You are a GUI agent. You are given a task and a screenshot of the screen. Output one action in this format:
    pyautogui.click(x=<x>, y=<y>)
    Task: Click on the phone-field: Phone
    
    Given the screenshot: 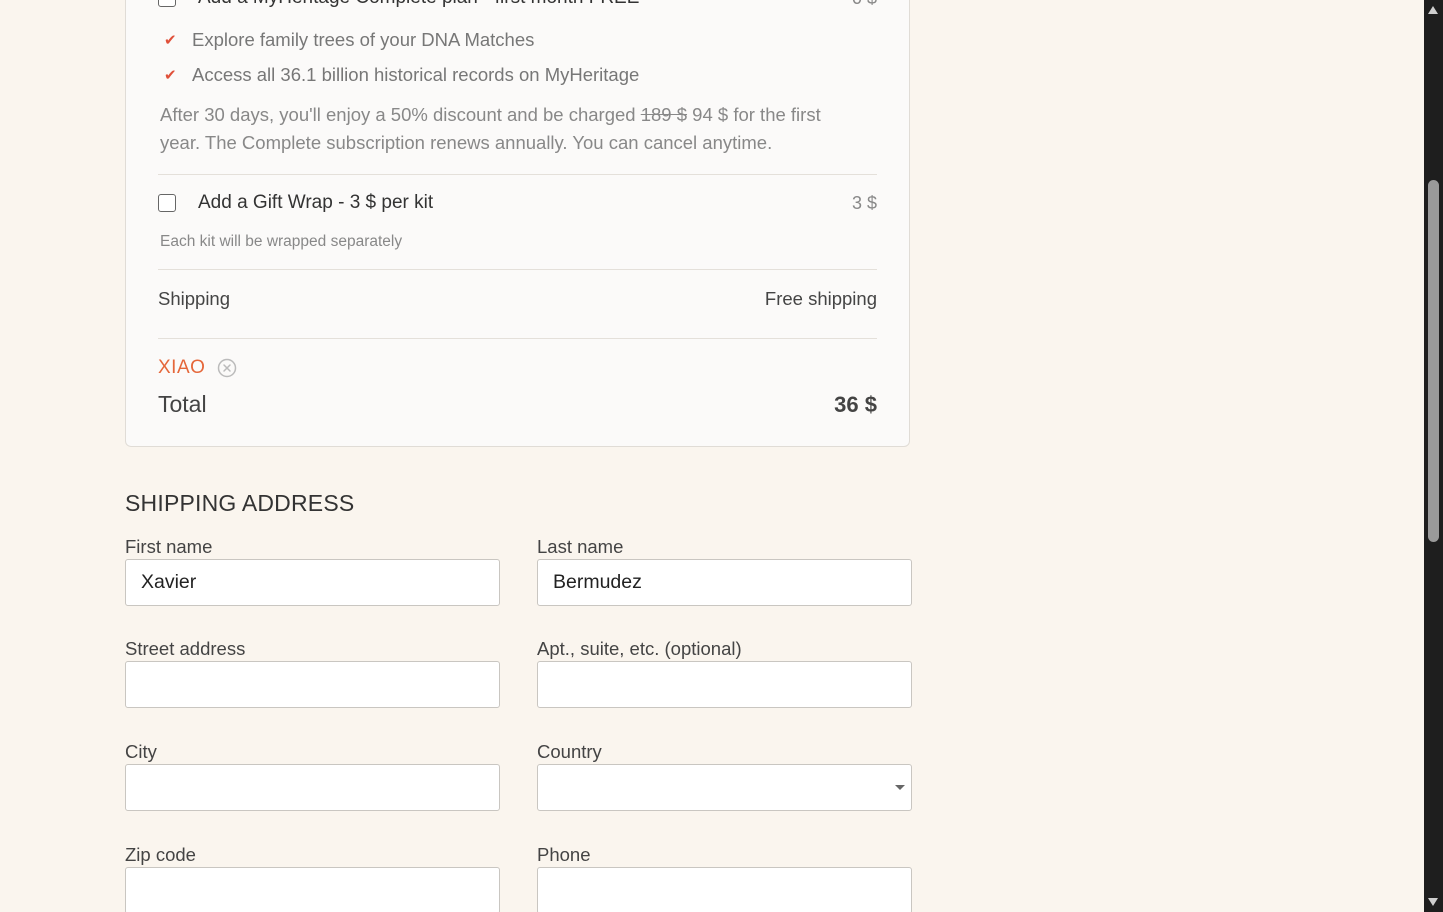 What is the action you would take?
    pyautogui.click(x=724, y=877)
    